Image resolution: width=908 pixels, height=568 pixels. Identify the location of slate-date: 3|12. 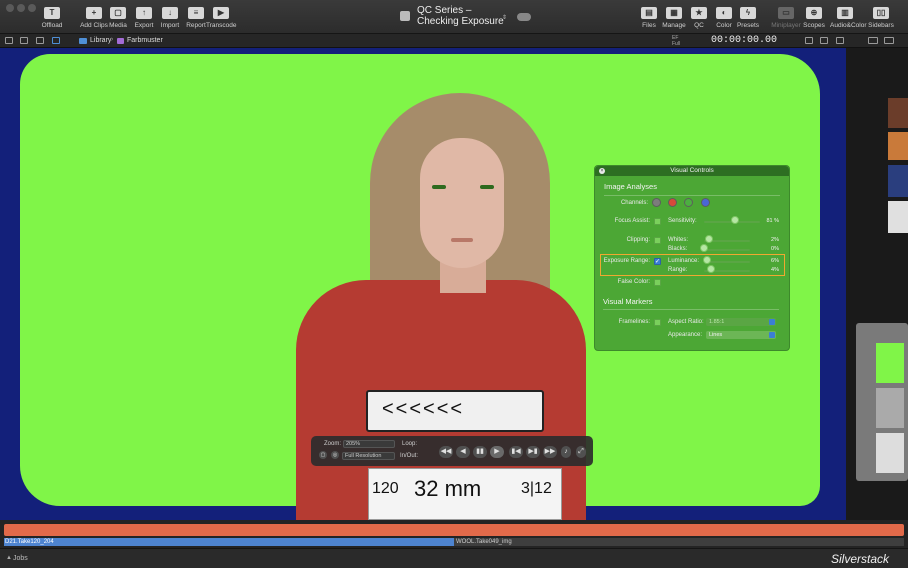
(536, 488).